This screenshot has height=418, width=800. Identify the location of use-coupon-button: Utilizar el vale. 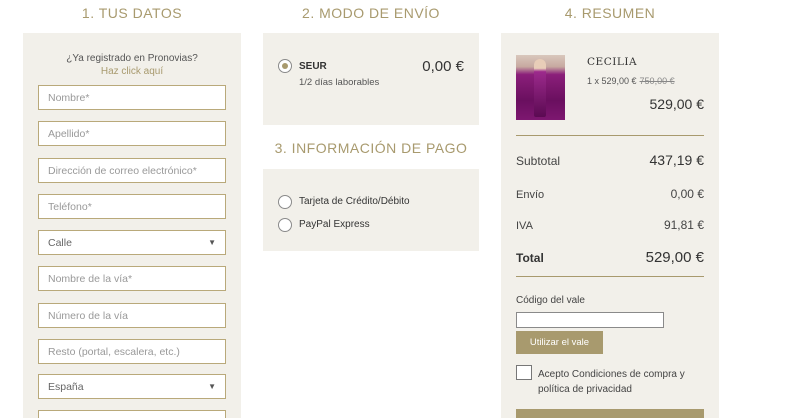
(559, 342).